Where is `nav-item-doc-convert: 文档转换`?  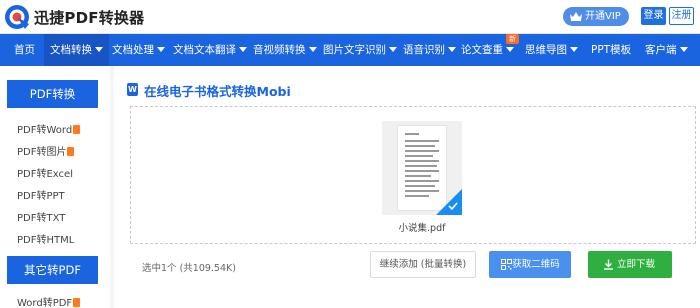 nav-item-doc-convert: 文档转换 is located at coordinates (76, 50).